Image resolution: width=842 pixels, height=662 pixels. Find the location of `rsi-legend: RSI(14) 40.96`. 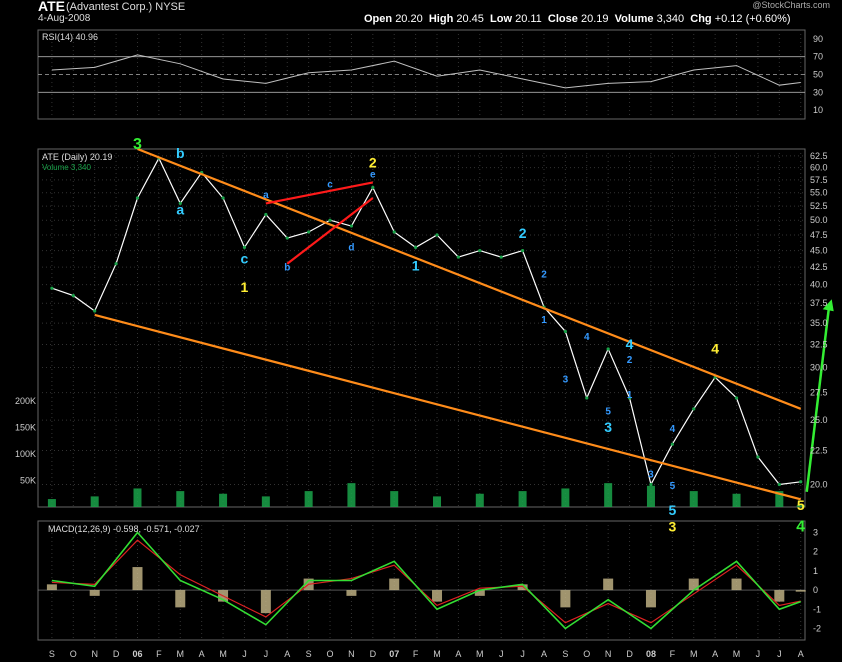

rsi-legend: RSI(14) 40.96 is located at coordinates (70, 37).